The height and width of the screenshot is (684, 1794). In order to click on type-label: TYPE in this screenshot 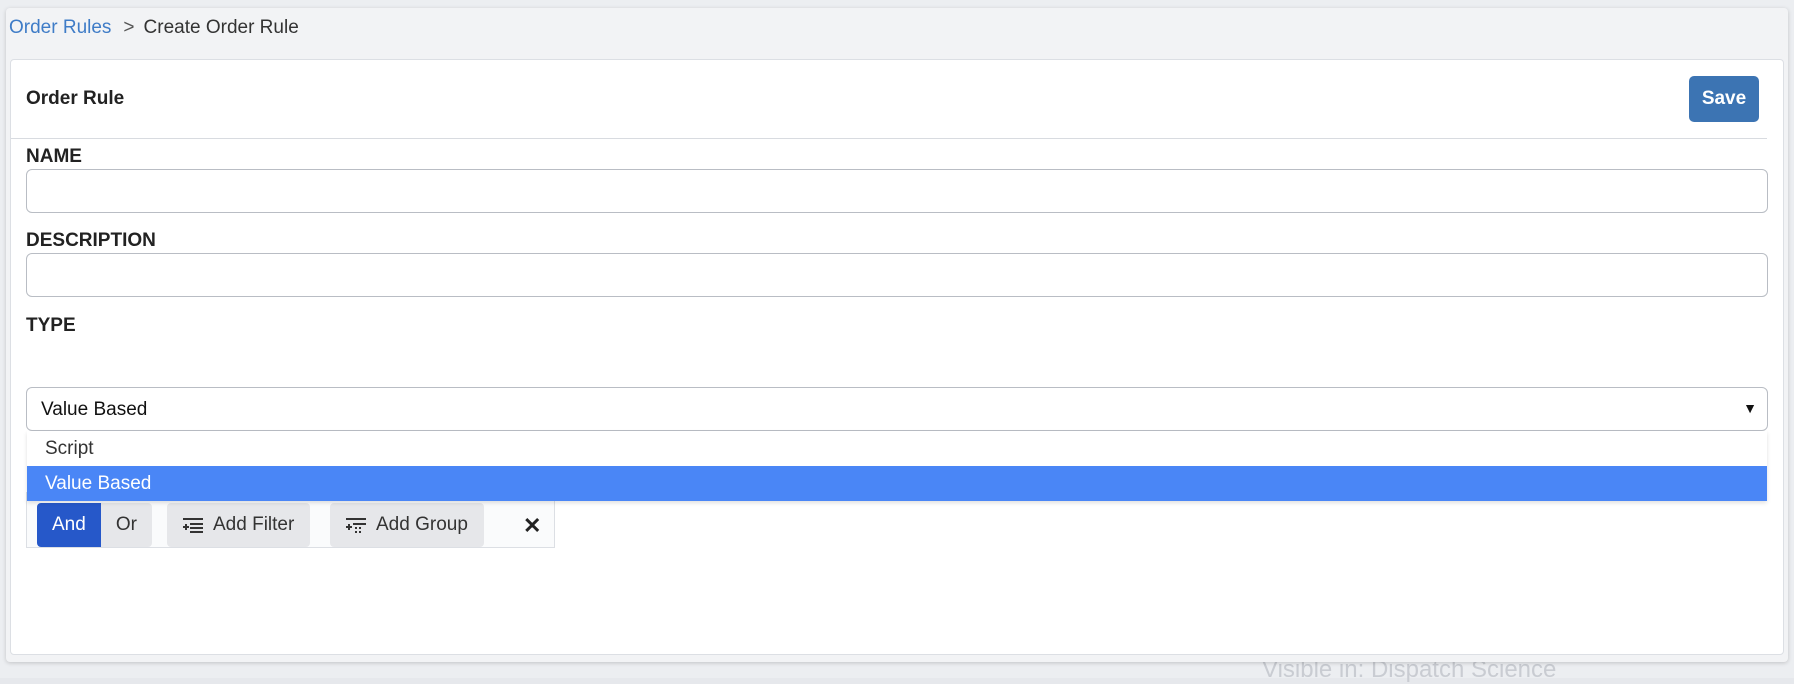, I will do `click(51, 325)`.